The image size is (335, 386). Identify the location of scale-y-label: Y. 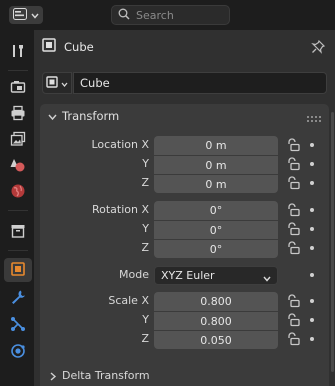
(145, 319).